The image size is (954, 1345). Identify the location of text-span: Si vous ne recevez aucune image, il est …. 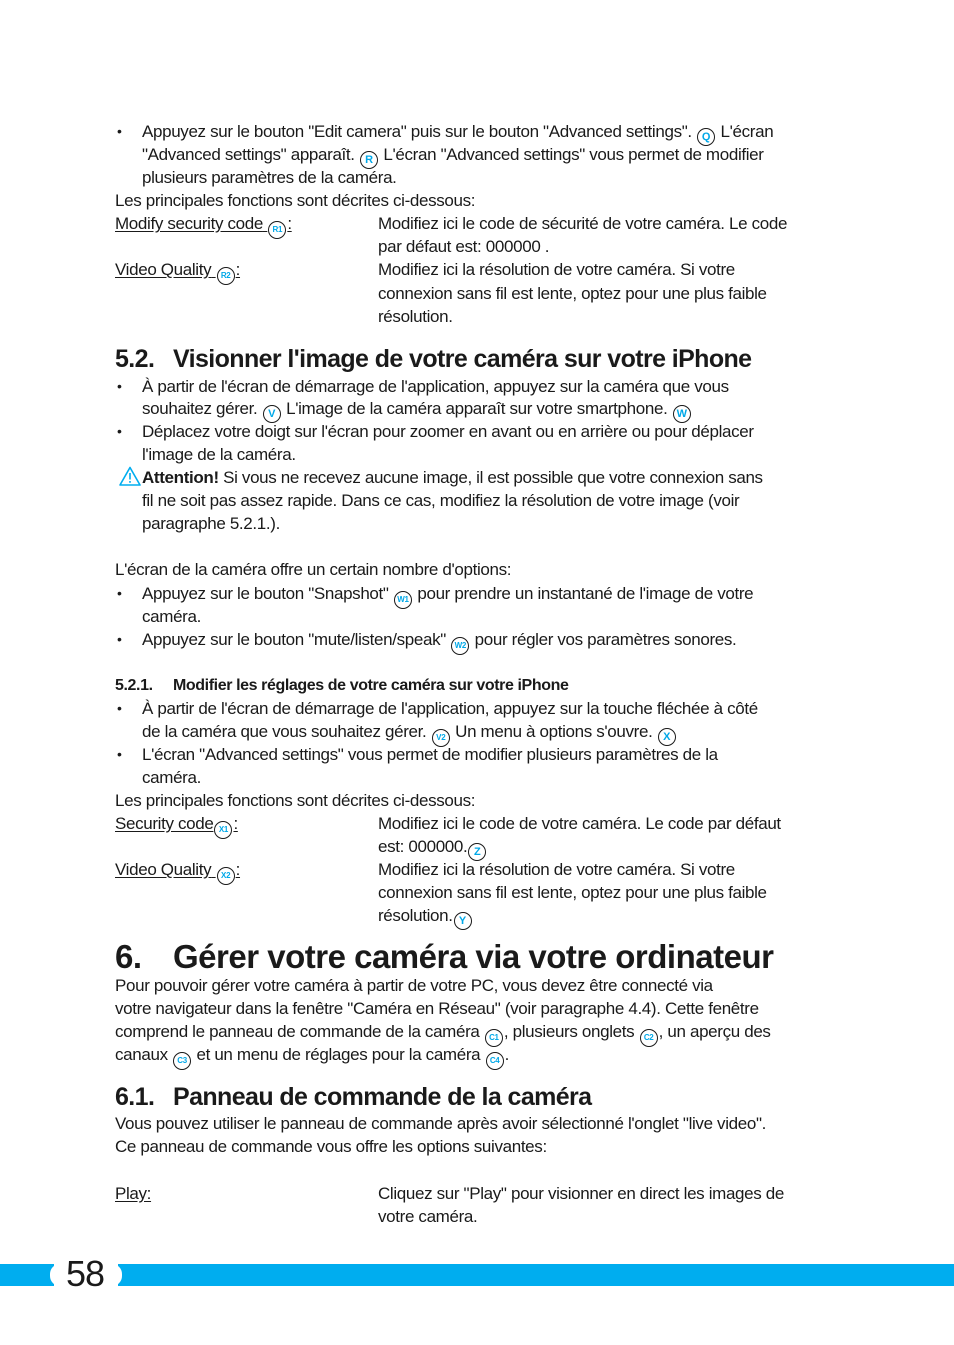
(493, 477).